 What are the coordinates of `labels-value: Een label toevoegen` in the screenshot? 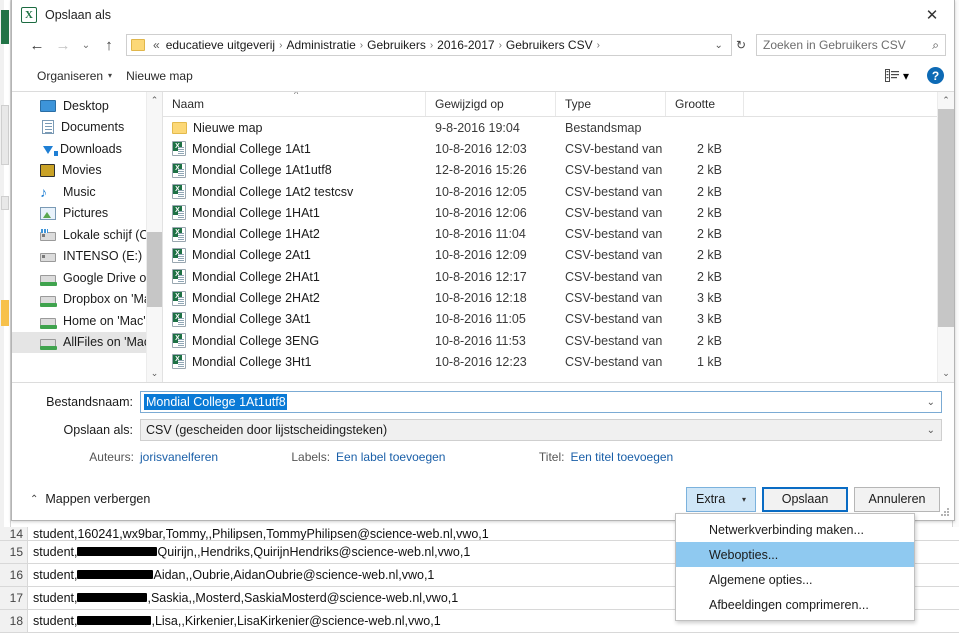 It's located at (390, 457).